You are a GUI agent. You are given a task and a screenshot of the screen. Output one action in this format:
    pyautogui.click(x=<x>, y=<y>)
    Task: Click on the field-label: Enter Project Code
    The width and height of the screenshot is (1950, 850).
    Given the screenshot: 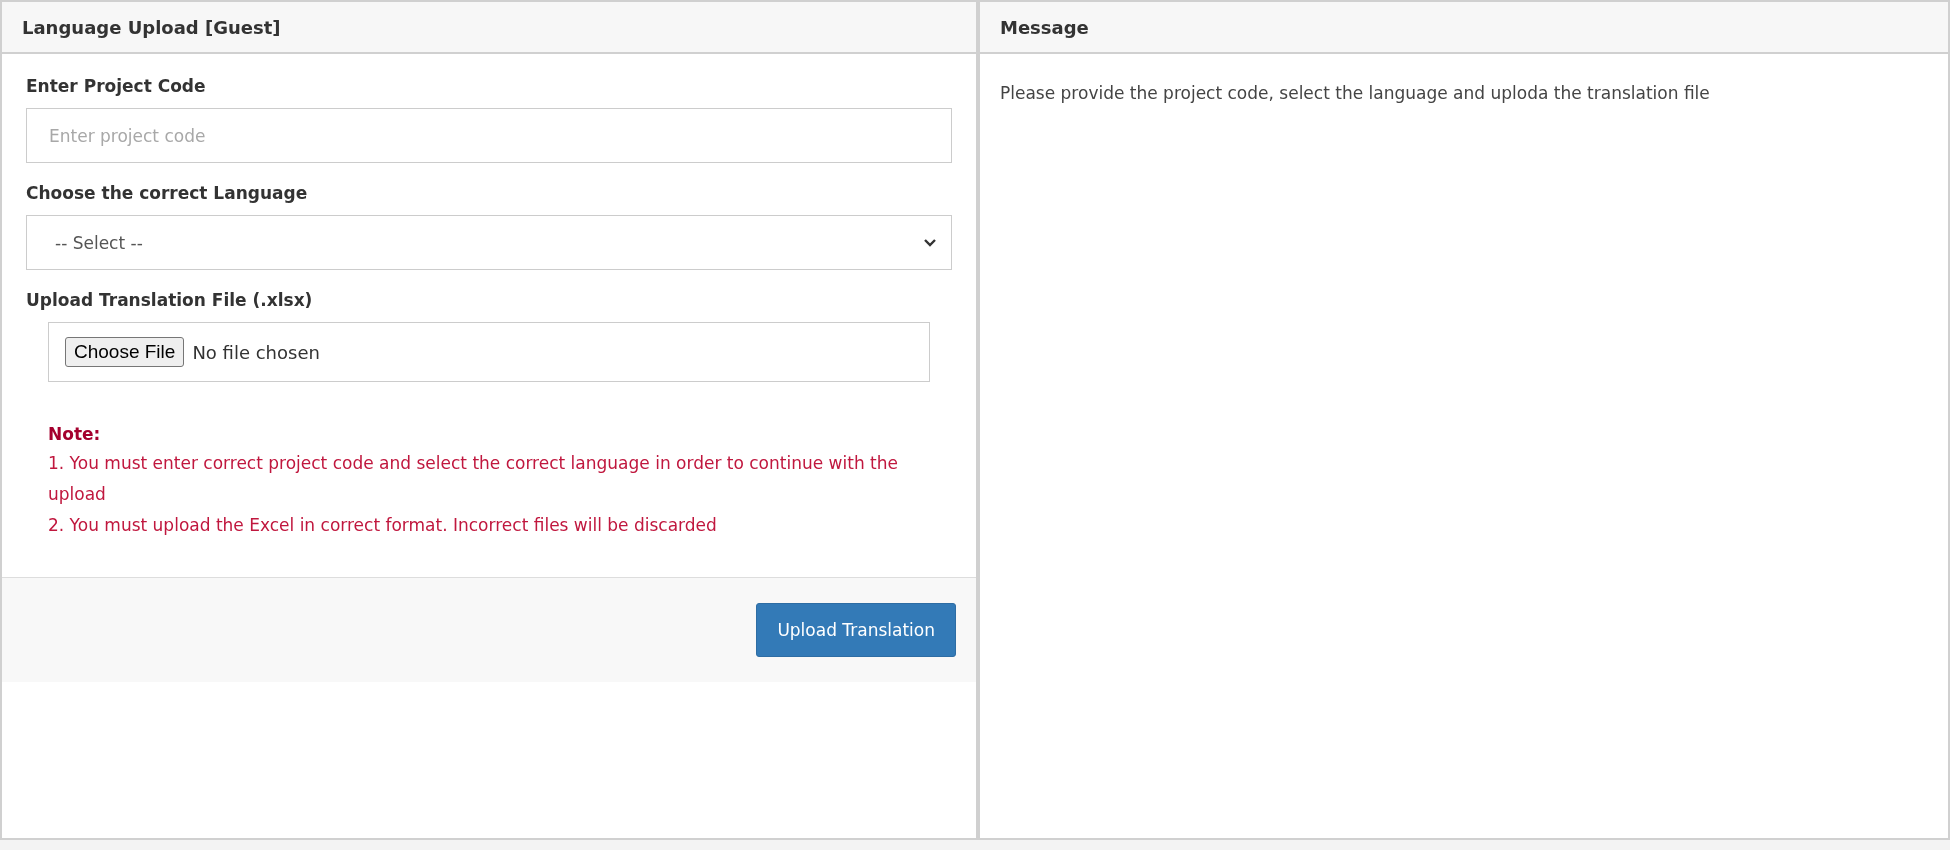 What is the action you would take?
    pyautogui.click(x=116, y=86)
    